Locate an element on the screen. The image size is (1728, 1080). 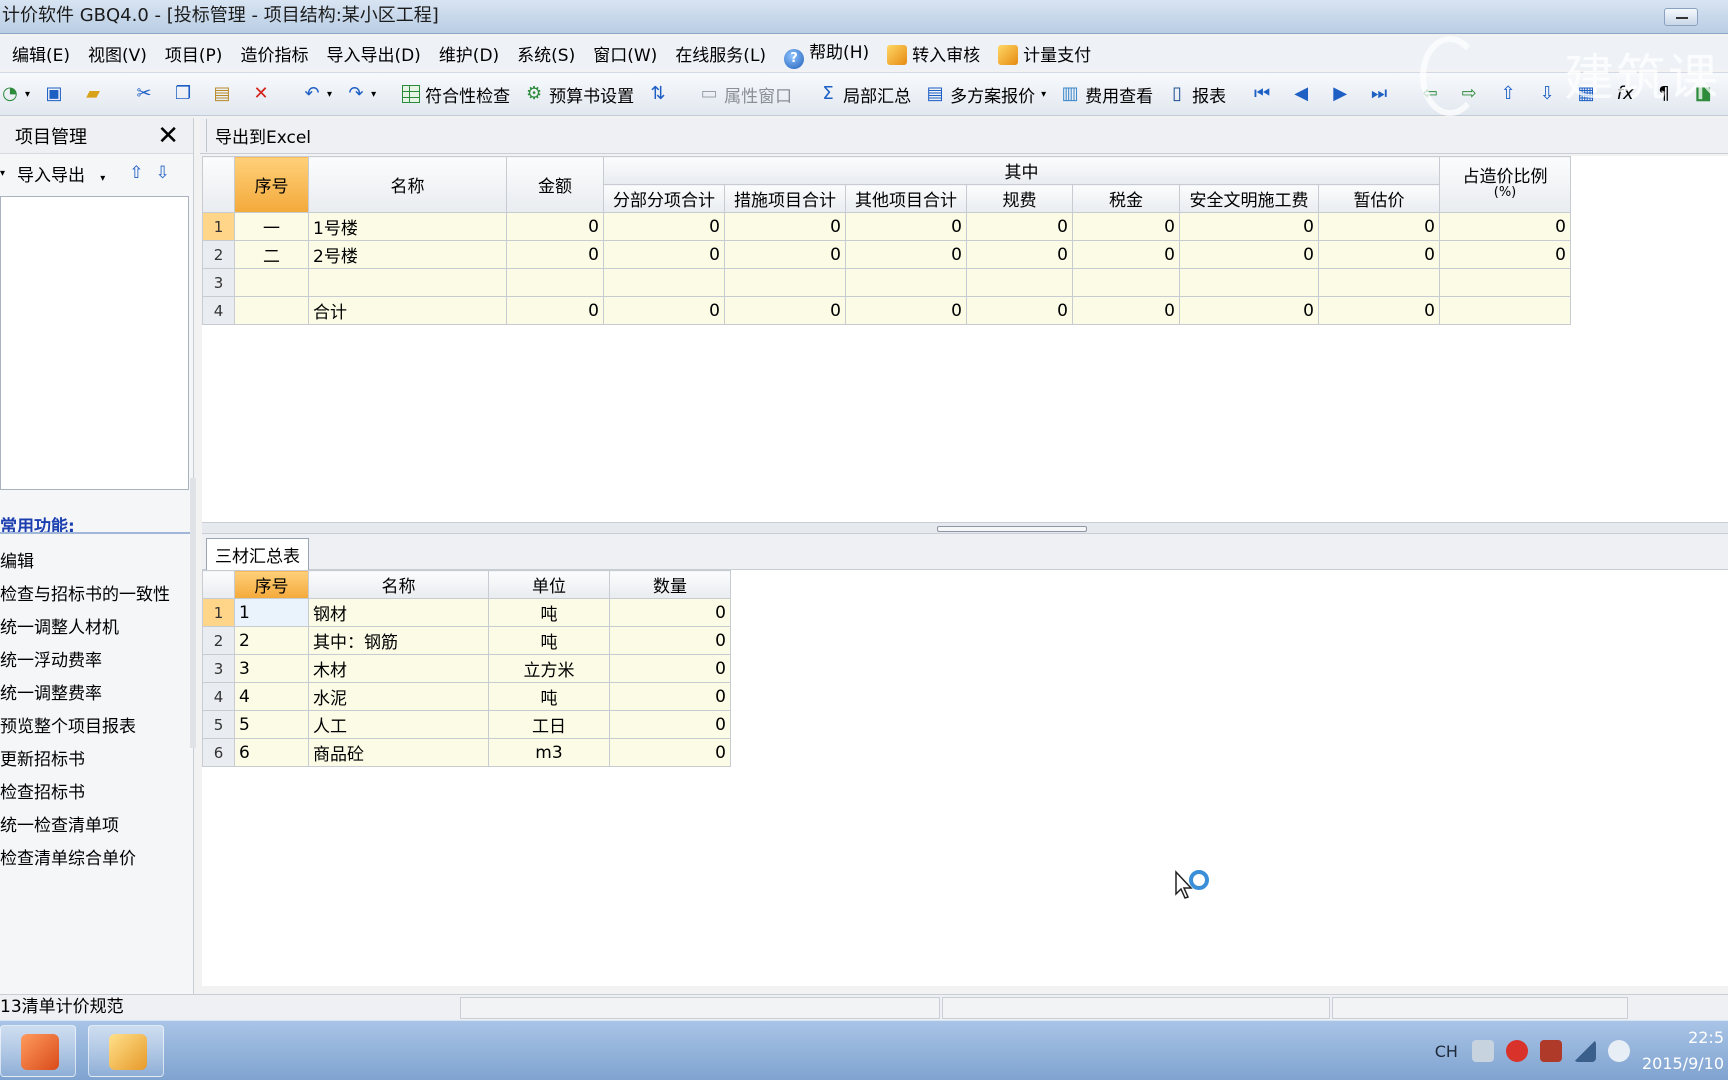
cell-amount: 0 is located at coordinates (555, 254).